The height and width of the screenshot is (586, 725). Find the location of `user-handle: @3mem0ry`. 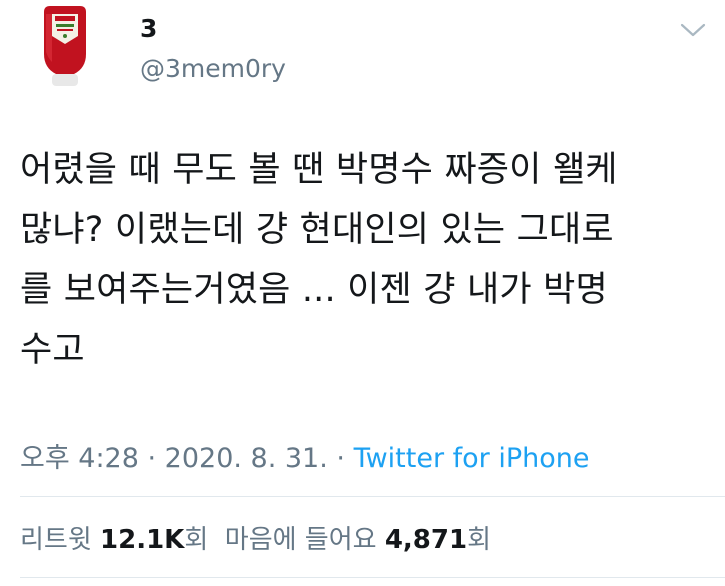

user-handle: @3mem0ry is located at coordinates (213, 68).